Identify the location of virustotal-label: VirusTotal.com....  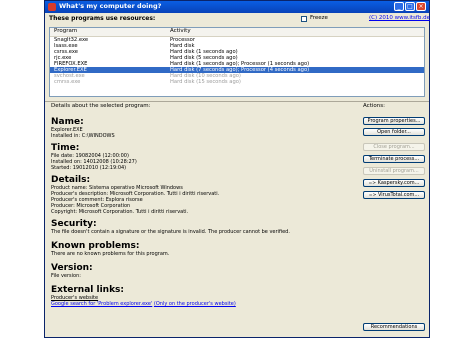
(398, 195).